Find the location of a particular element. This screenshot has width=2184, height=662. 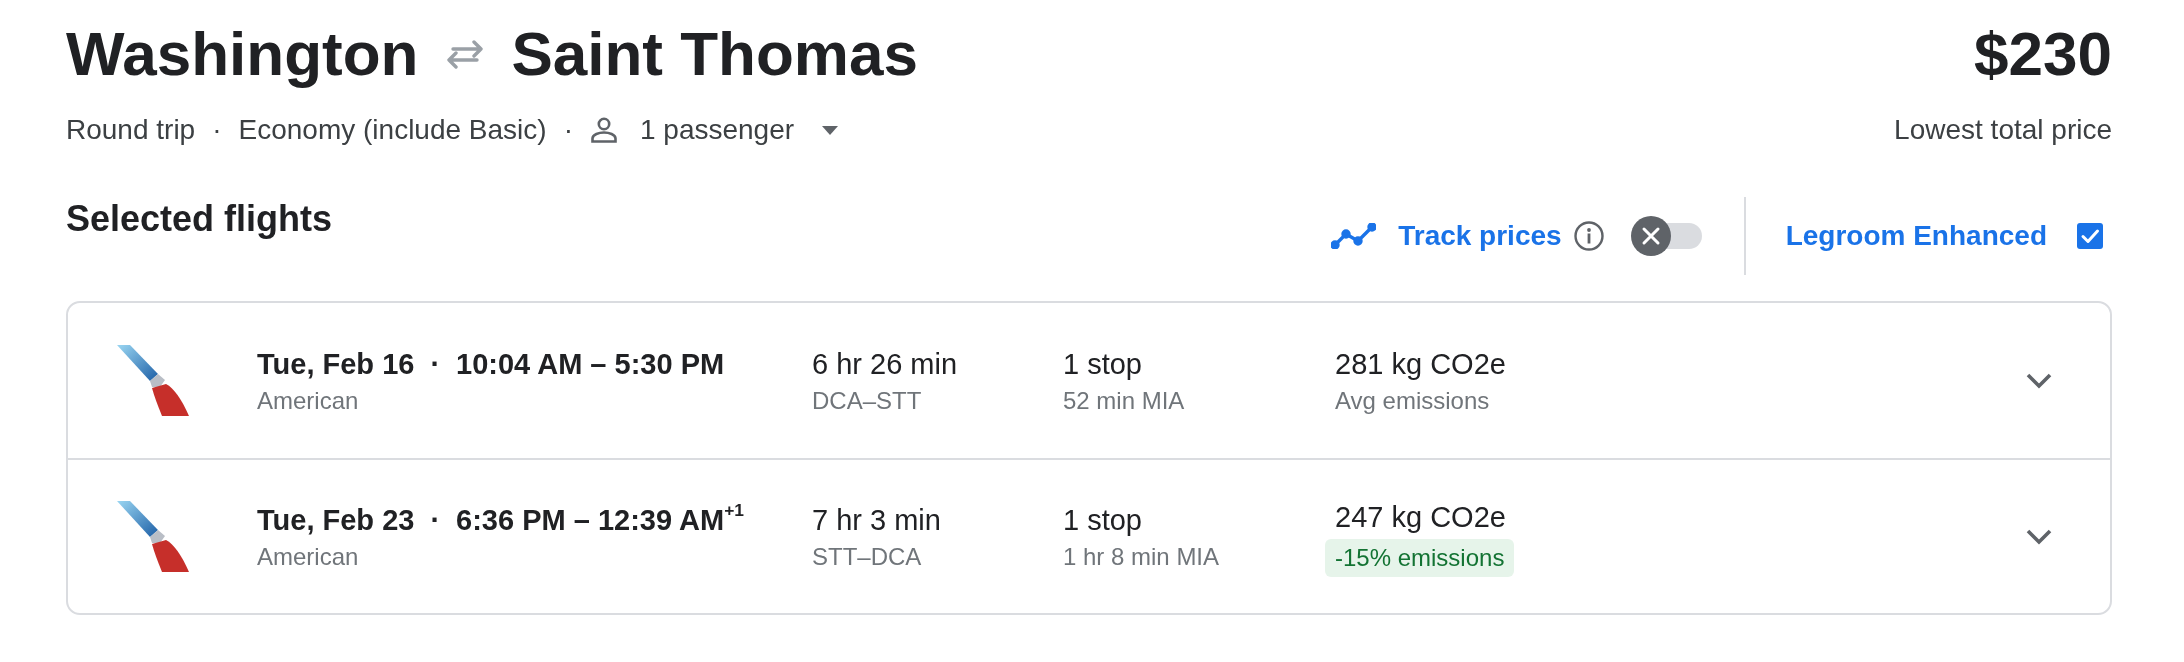

layover-info: 52 min MIA is located at coordinates (1124, 400).